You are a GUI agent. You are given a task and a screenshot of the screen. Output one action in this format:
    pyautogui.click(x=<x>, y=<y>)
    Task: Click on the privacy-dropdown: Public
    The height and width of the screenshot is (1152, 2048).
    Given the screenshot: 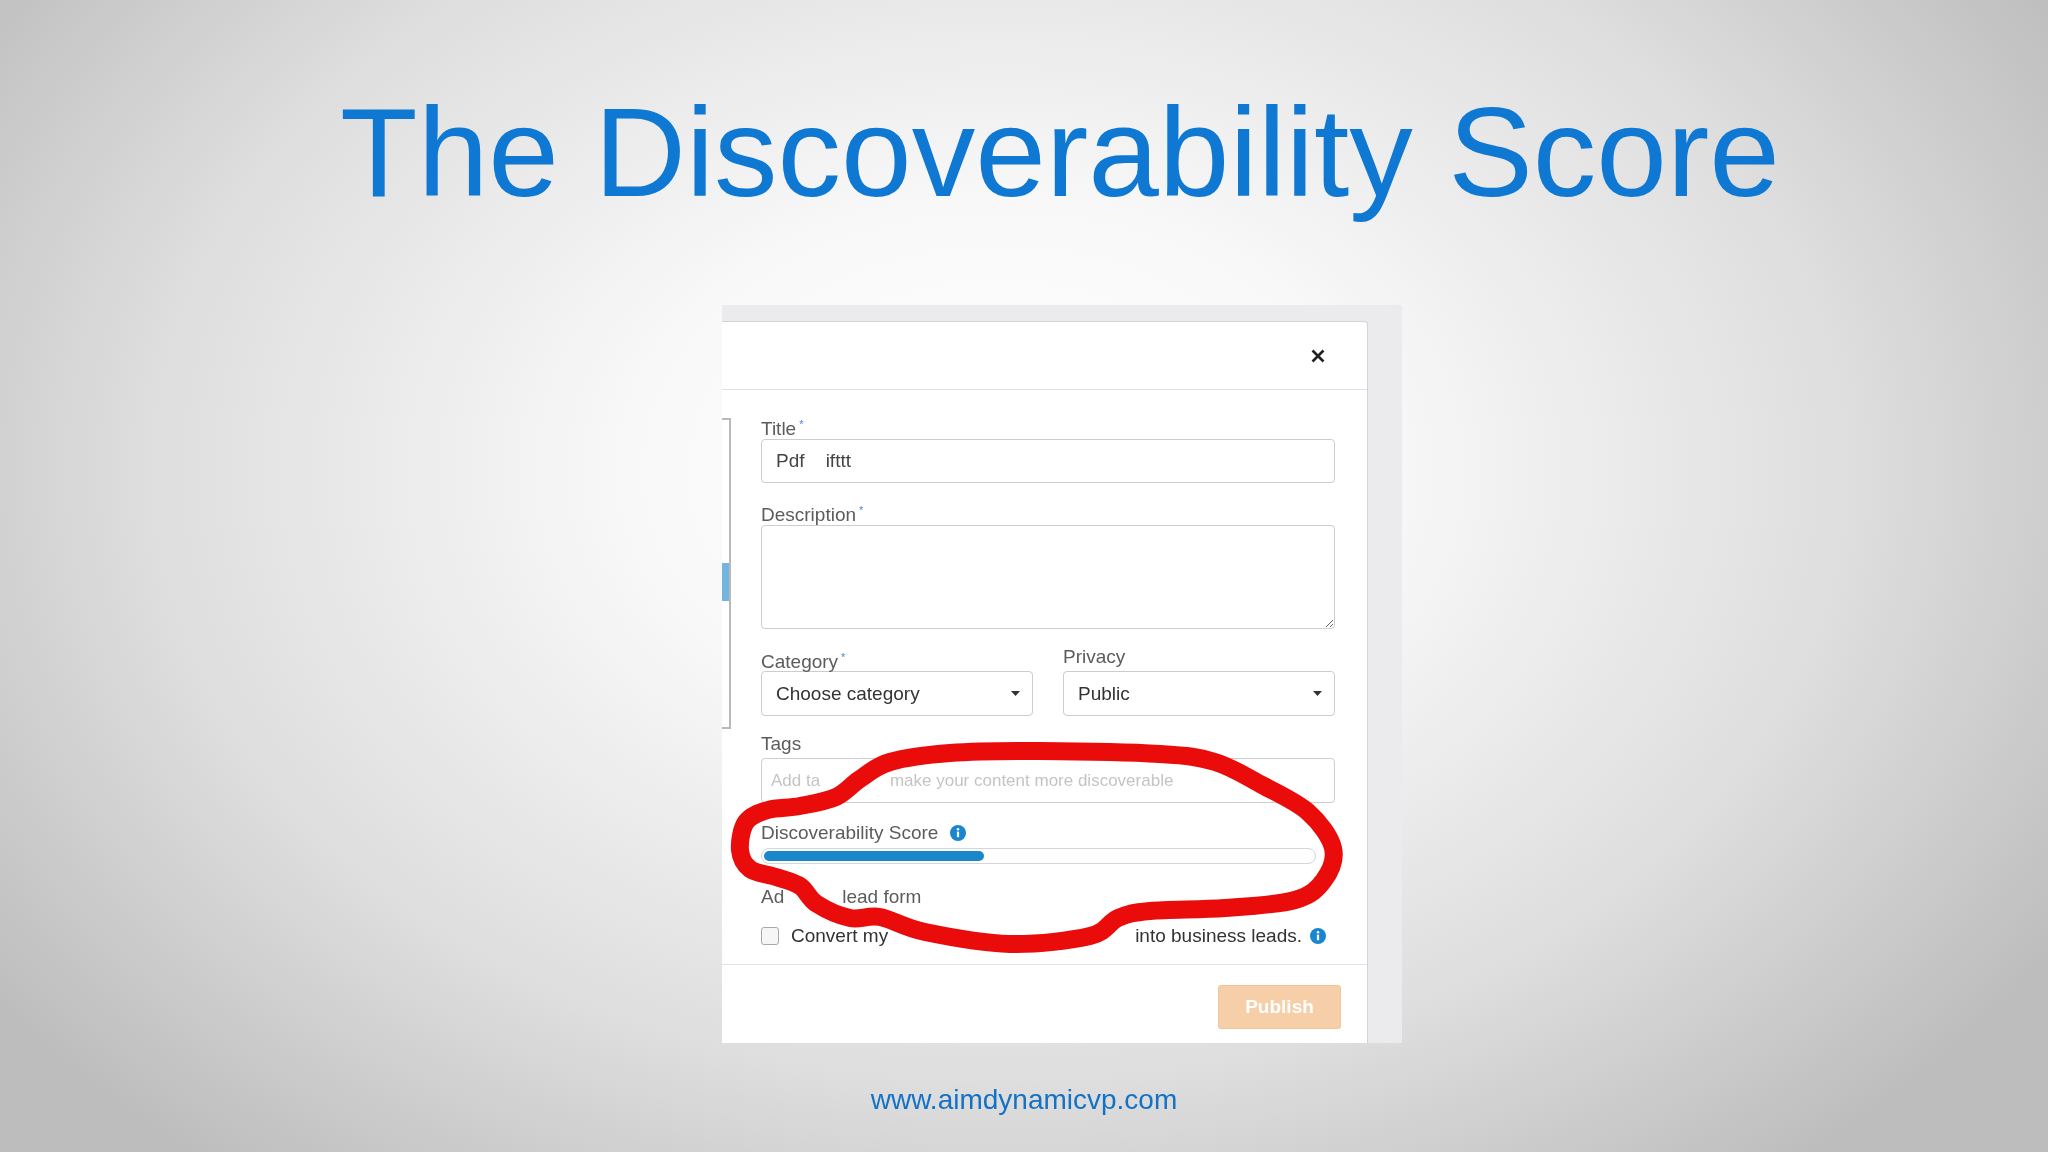 What is the action you would take?
    pyautogui.click(x=1199, y=693)
    